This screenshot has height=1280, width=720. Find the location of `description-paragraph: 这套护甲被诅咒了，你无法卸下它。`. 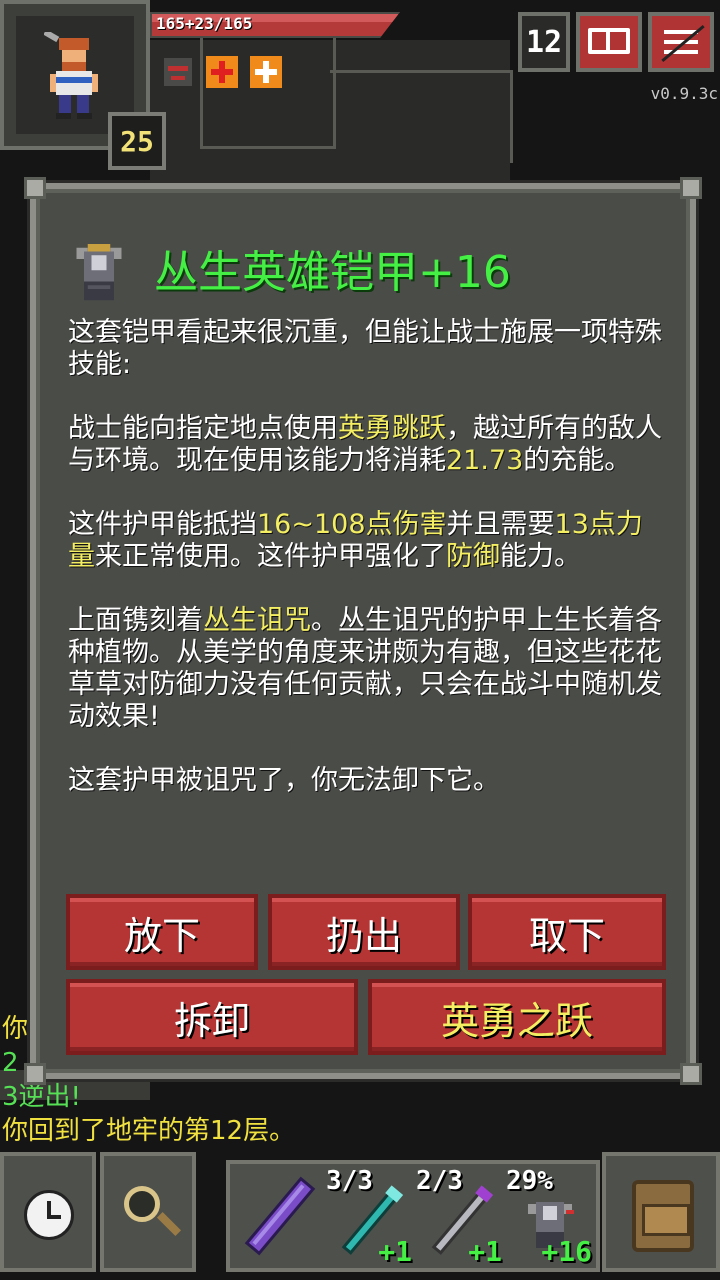

description-paragraph: 这套护甲被诅咒了，你无法卸下它。 is located at coordinates (368, 781).